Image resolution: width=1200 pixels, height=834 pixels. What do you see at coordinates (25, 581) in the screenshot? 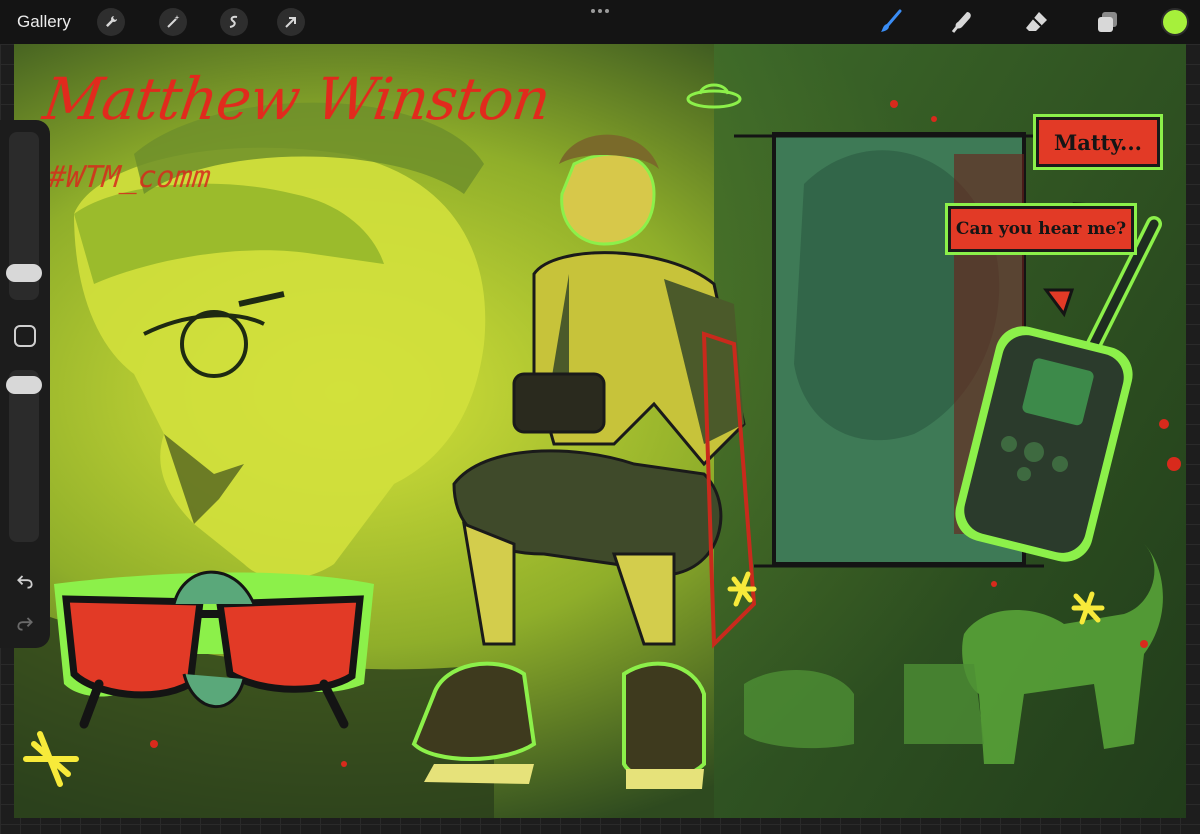
I see `undo-icon` at bounding box center [25, 581].